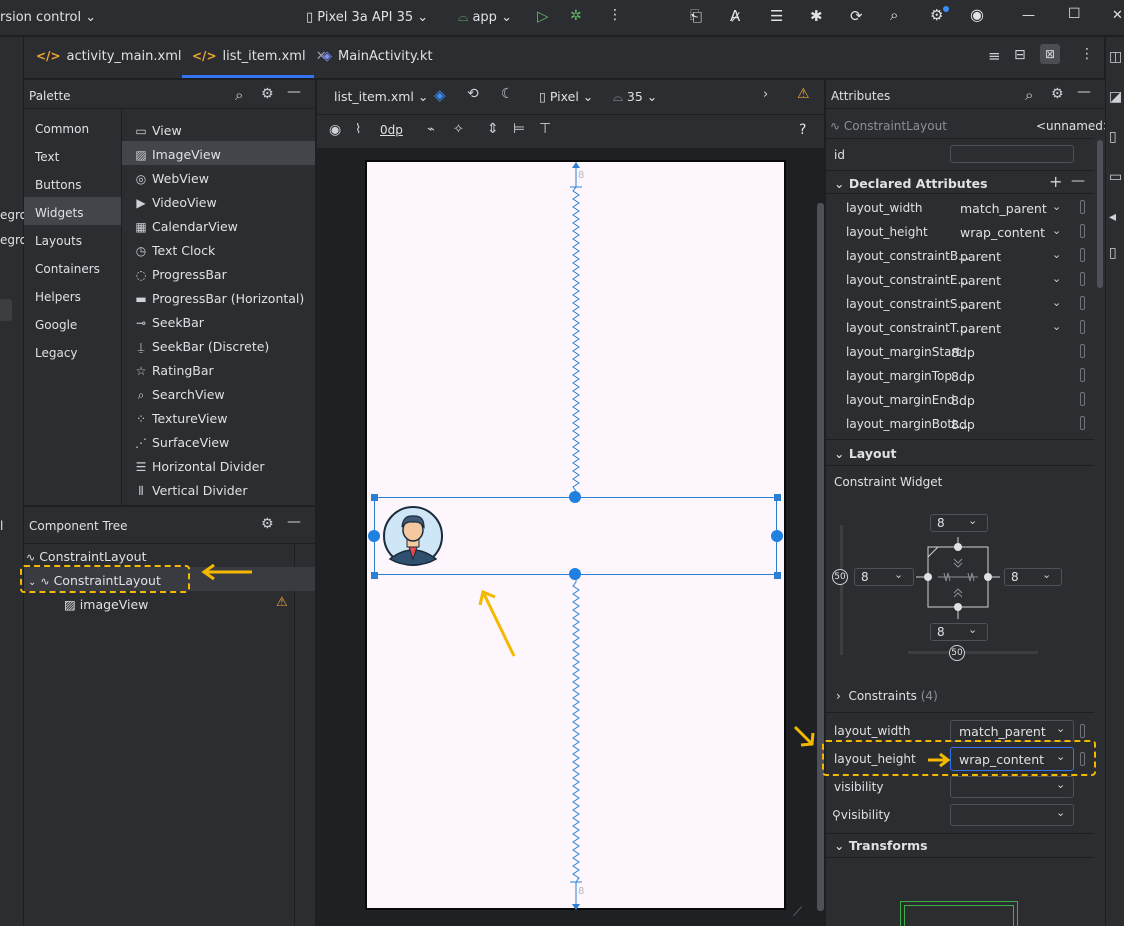  I want to click on resize-handle-bottom-right, so click(777, 575).